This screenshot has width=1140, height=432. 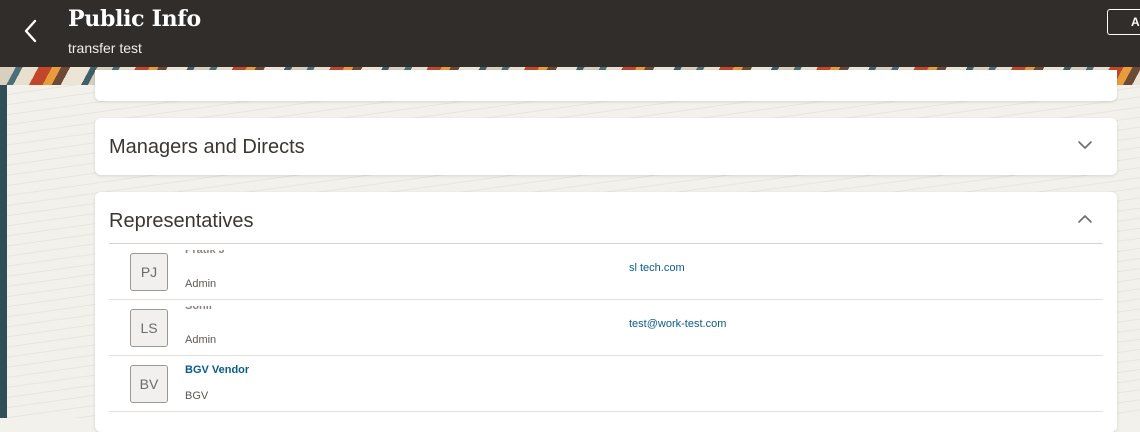 What do you see at coordinates (207, 147) in the screenshot?
I see `managers-section-title: Managers and Directs` at bounding box center [207, 147].